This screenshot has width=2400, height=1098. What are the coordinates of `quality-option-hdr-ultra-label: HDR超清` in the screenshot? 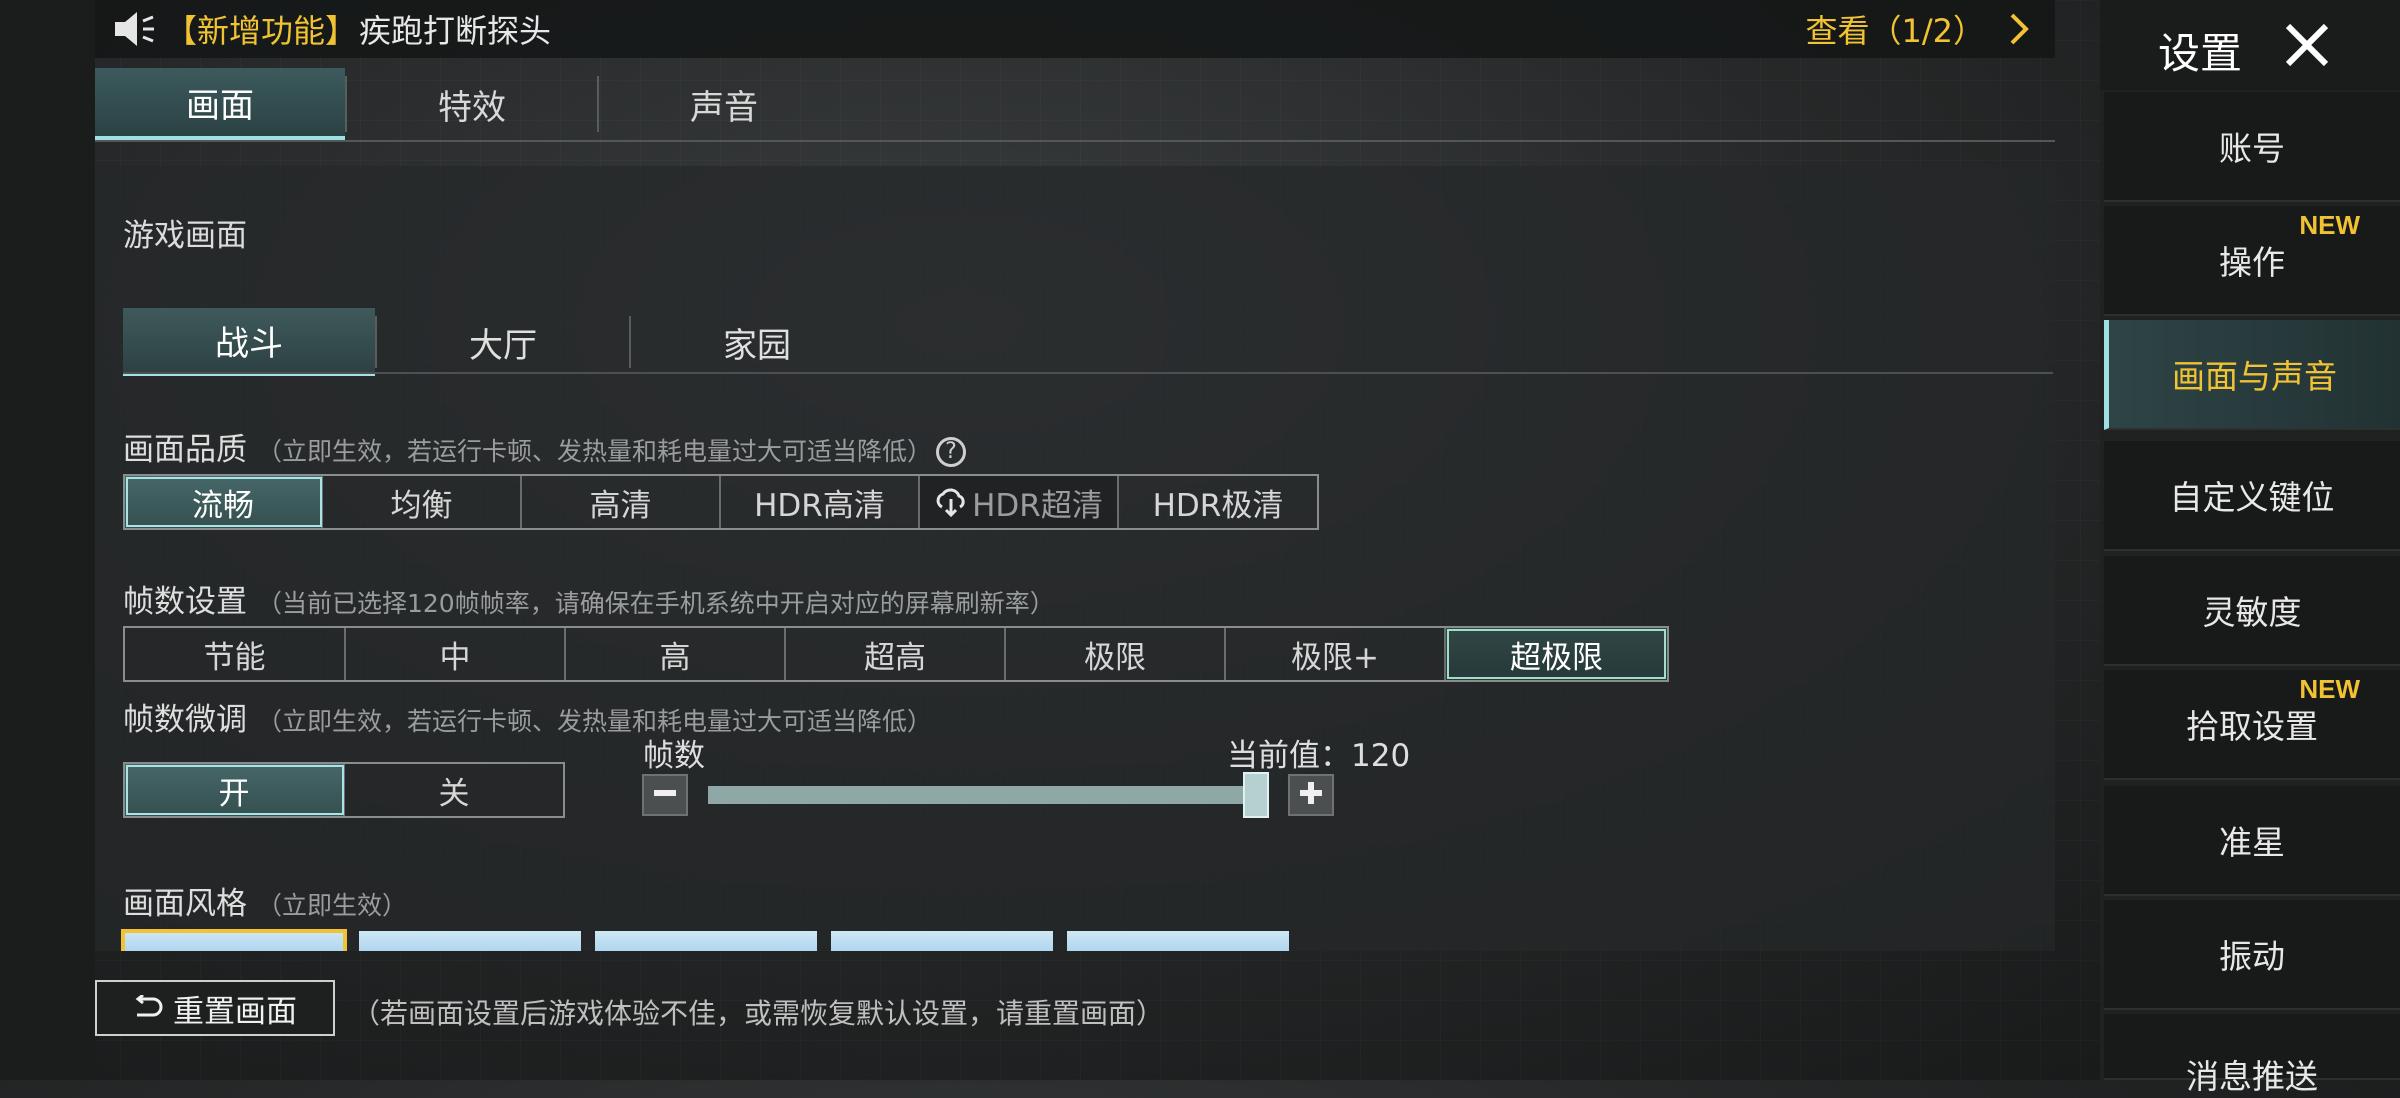 It's located at (1037, 505).